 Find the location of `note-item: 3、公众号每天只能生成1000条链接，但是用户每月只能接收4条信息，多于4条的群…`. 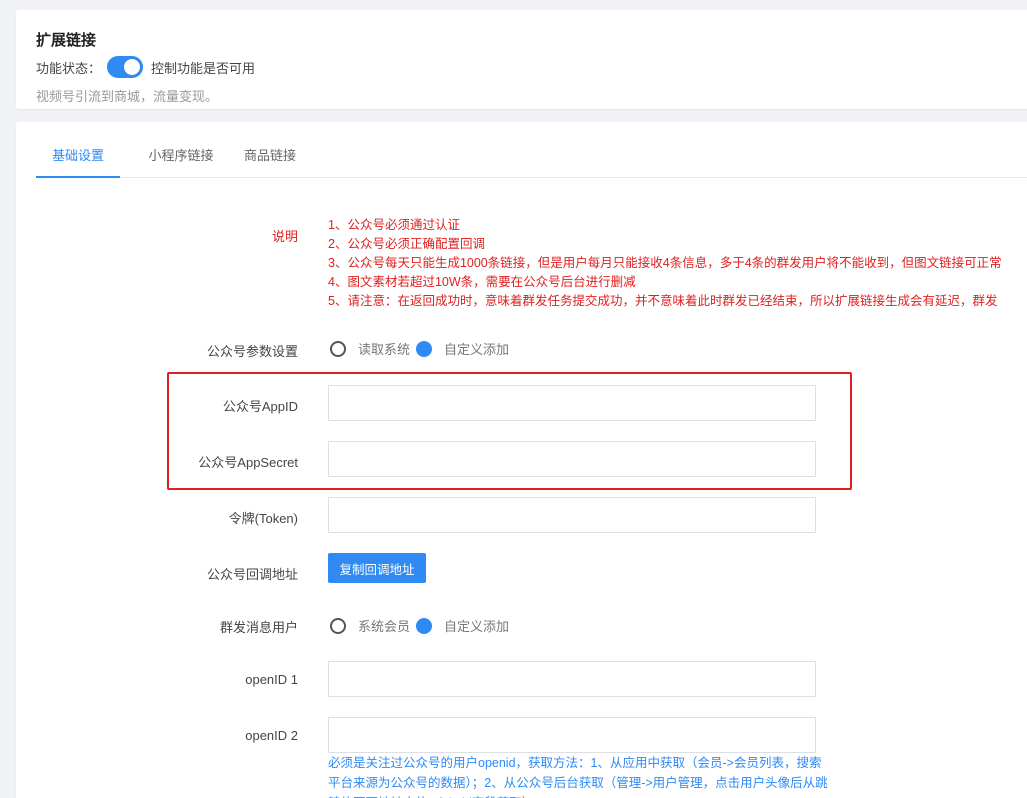

note-item: 3、公众号每天只能生成1000条链接，但是用户每月只能接收4条信息，多于4条的群… is located at coordinates (665, 263).